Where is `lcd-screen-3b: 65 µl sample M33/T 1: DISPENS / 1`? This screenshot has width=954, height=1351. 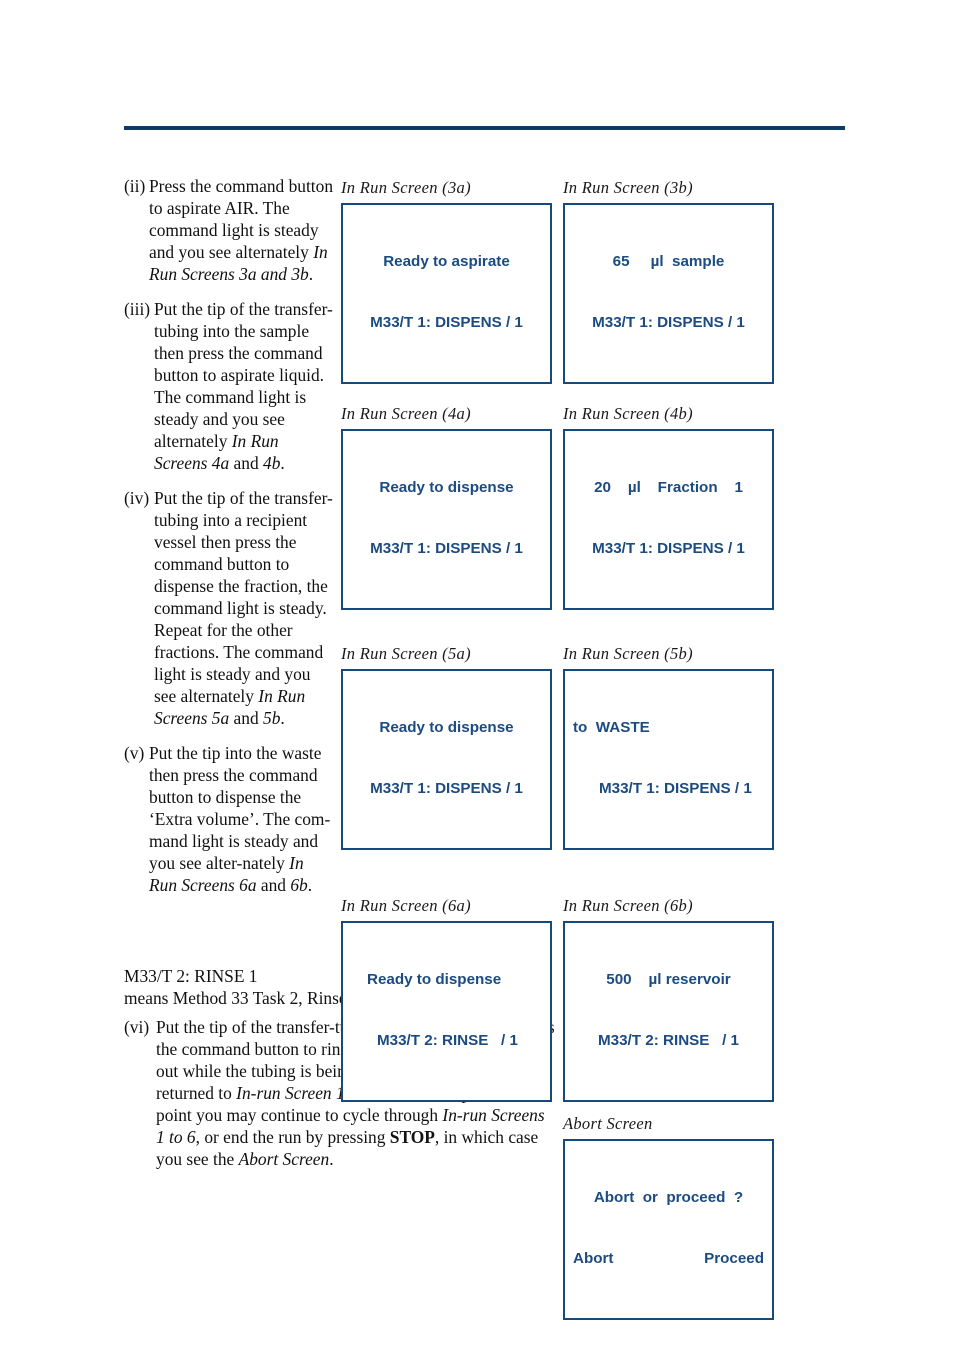
lcd-screen-3b: 65 µl sample M33/T 1: DISPENS / 1 is located at coordinates (668, 293).